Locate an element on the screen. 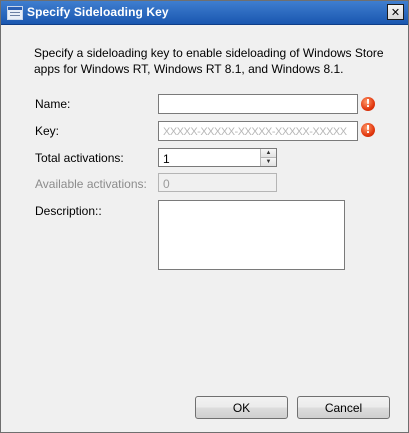 This screenshot has width=409, height=433. name-label: Name: is located at coordinates (53, 104).